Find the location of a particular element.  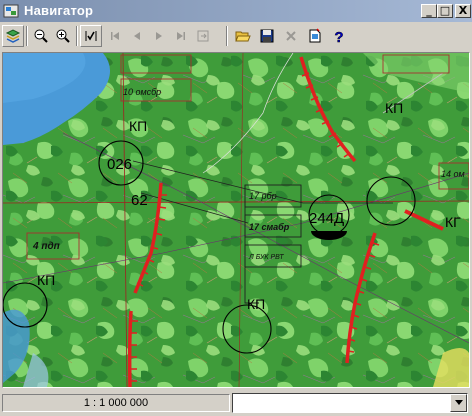

status-bar: 1 : 1 000 000 is located at coordinates (236, 403).